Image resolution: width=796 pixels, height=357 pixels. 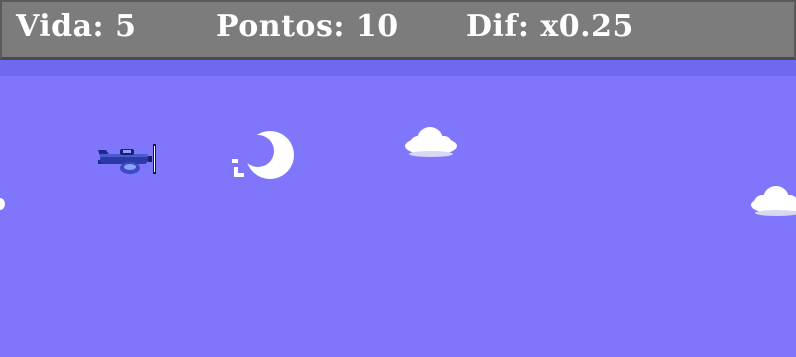 I want to click on hud-shadow-strip, so click(x=398, y=68).